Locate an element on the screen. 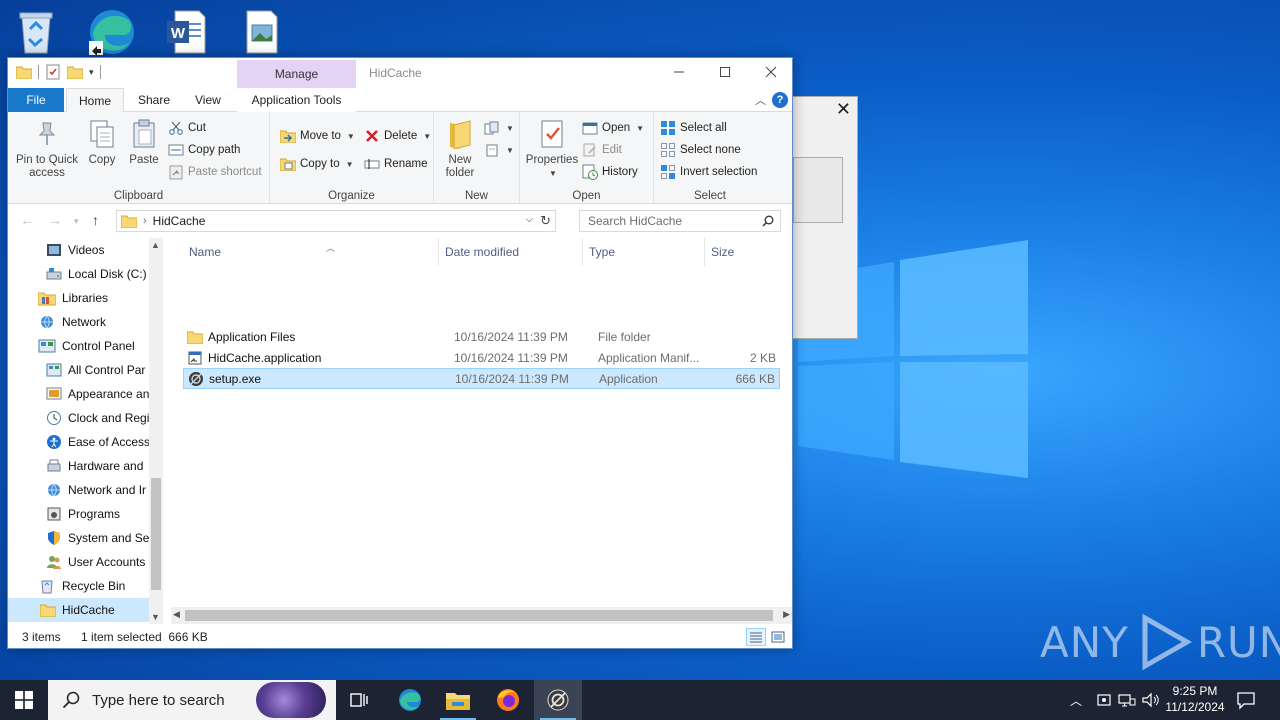 The width and height of the screenshot is (1280, 720). nav-item-network: Network is located at coordinates (72, 322).